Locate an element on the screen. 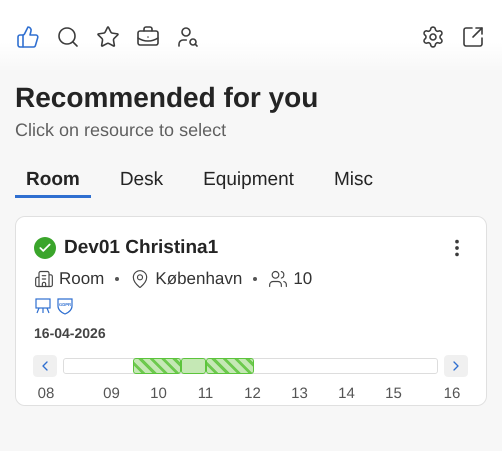 The image size is (502, 451). star-icon is located at coordinates (108, 37).